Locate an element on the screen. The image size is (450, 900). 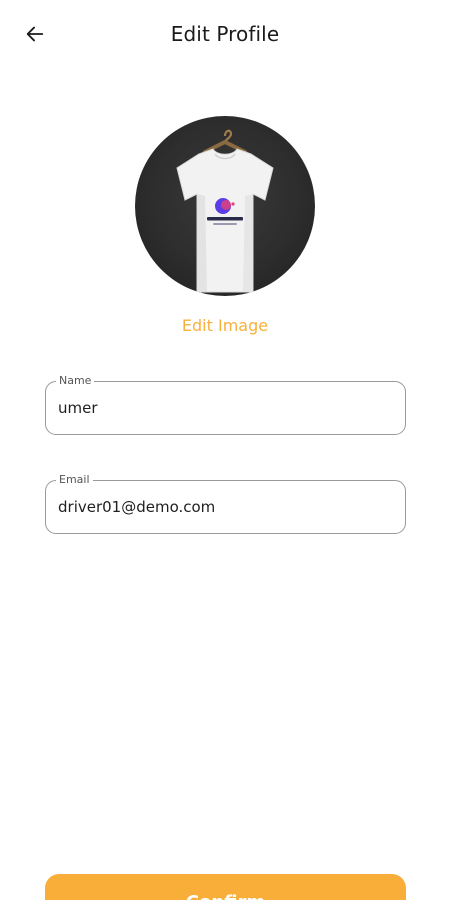
name-field: Name is located at coordinates (225, 404).